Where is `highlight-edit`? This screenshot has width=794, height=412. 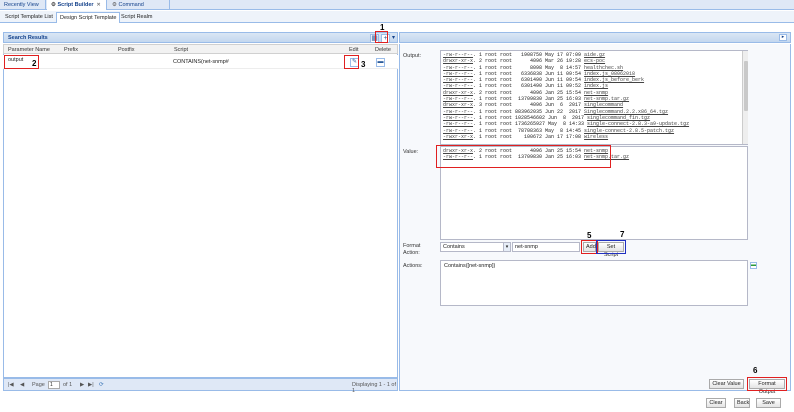 highlight-edit is located at coordinates (351, 62).